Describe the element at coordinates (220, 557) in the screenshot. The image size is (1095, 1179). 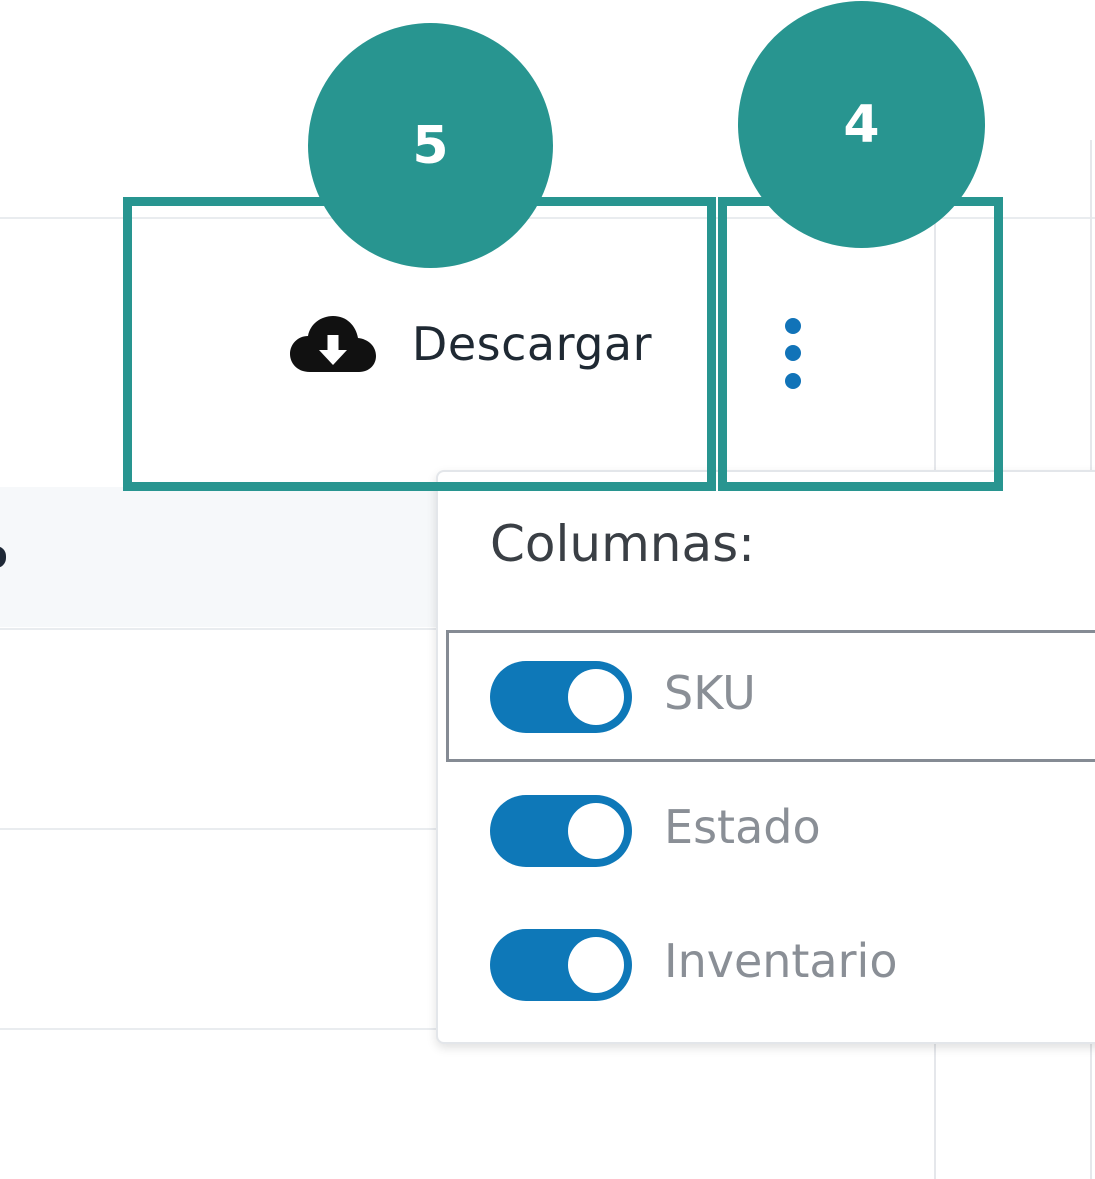
I see `table-header-row` at that location.